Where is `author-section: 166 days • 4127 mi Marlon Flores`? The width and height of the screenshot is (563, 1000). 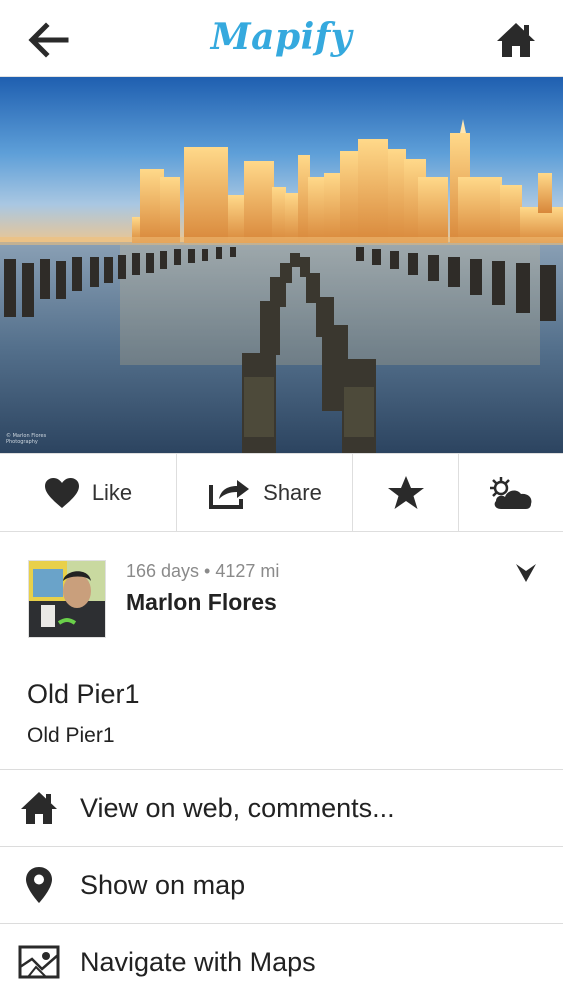 author-section: 166 days • 4127 mi Marlon Flores is located at coordinates (281, 593).